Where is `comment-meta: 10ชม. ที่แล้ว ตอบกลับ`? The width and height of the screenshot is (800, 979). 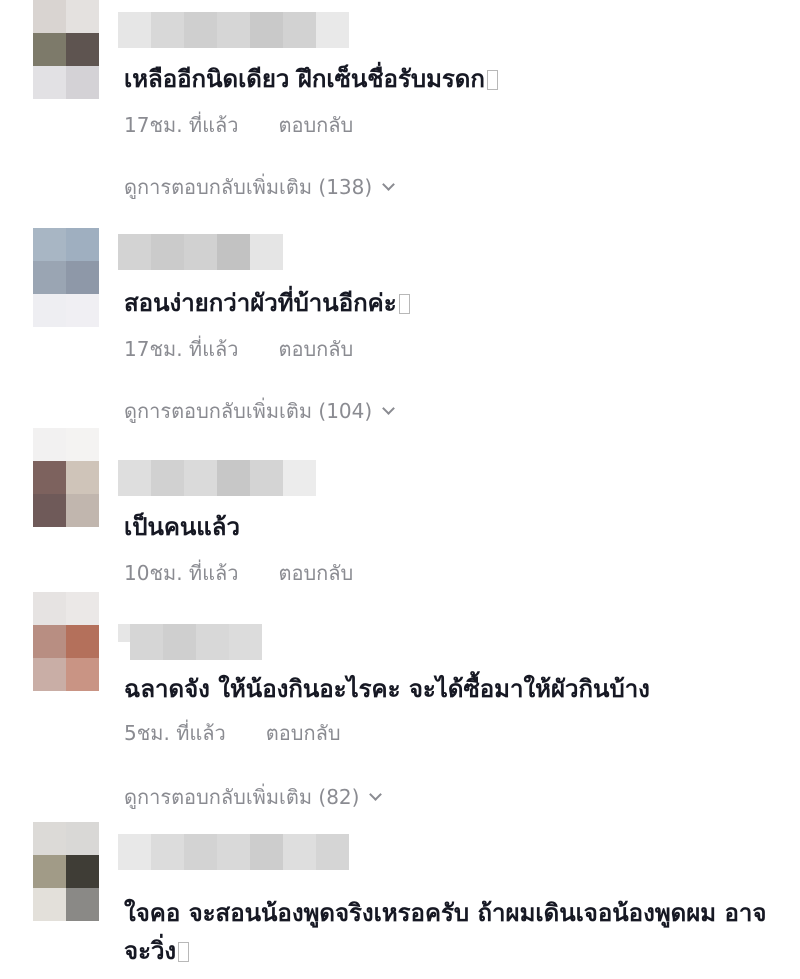 comment-meta: 10ชม. ที่แล้ว ตอบกลับ is located at coordinates (238, 573).